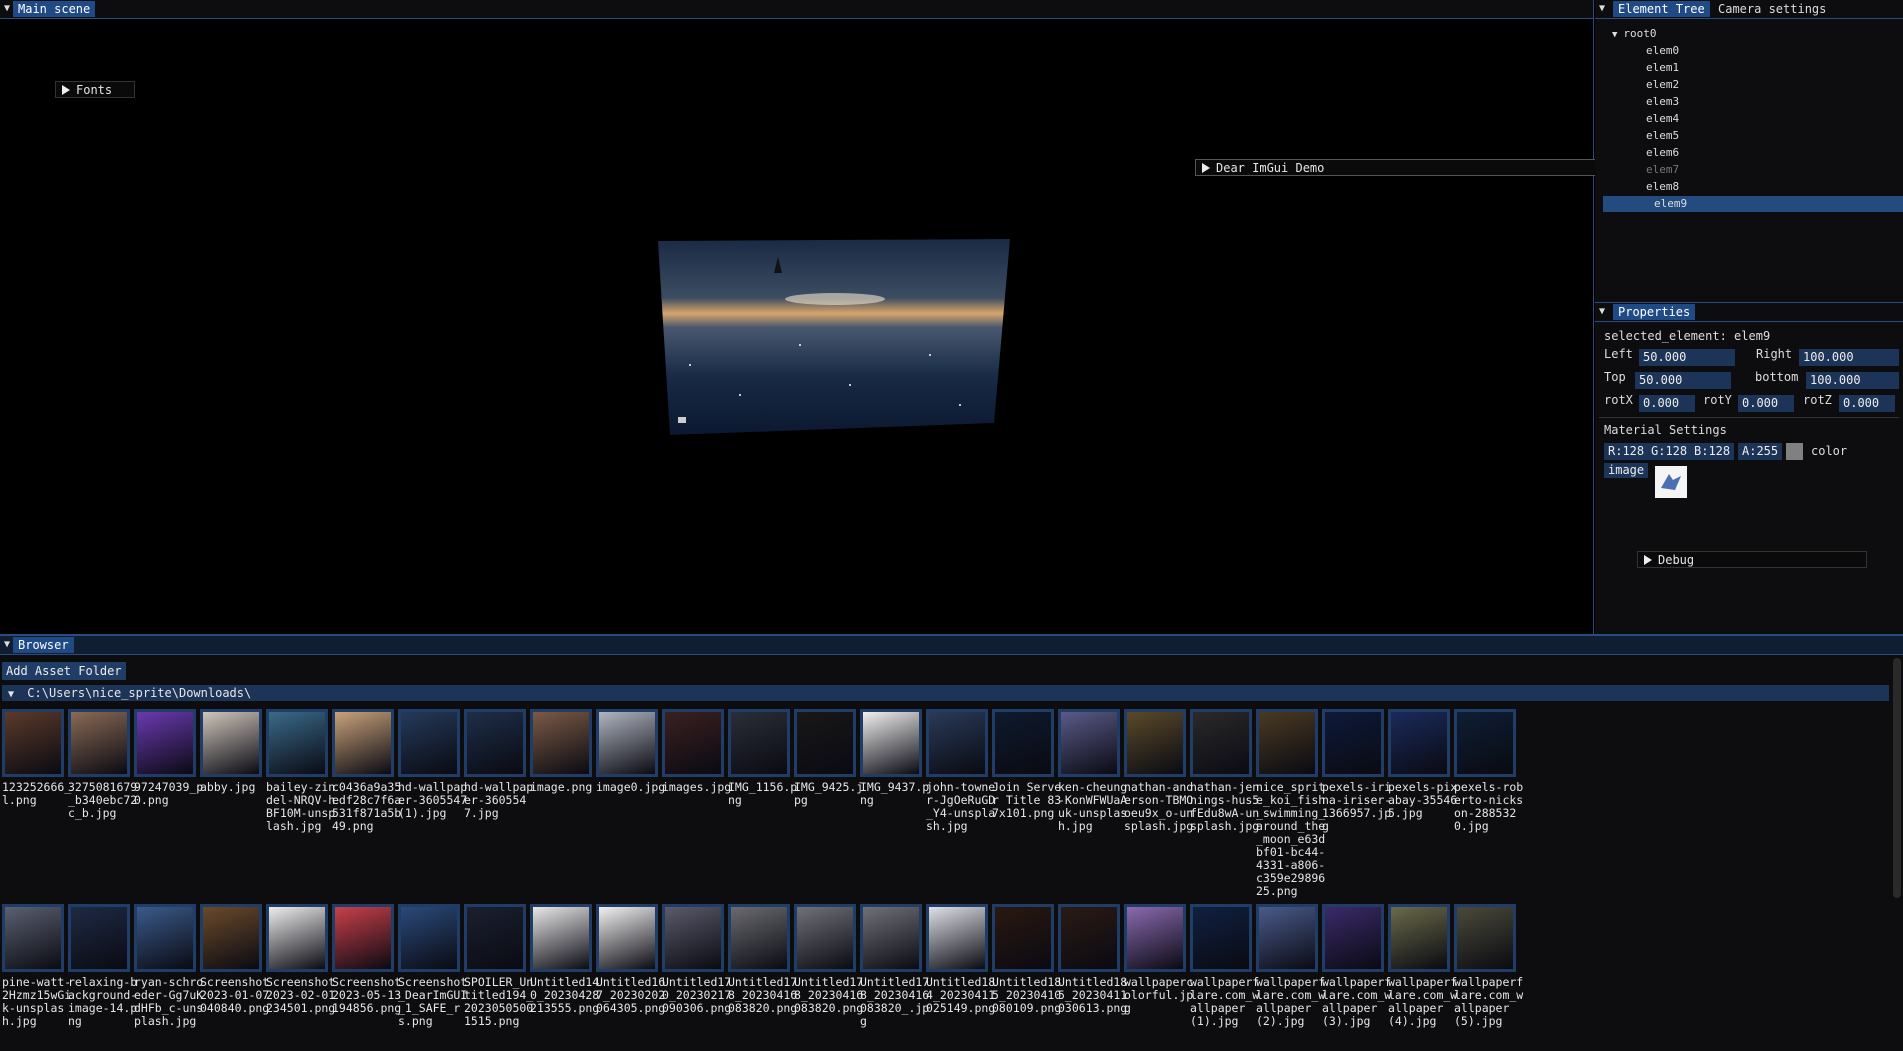 Image resolution: width=1903 pixels, height=1051 pixels. What do you see at coordinates (95, 89) in the screenshot?
I see `fonts-collapsible: Fonts` at bounding box center [95, 89].